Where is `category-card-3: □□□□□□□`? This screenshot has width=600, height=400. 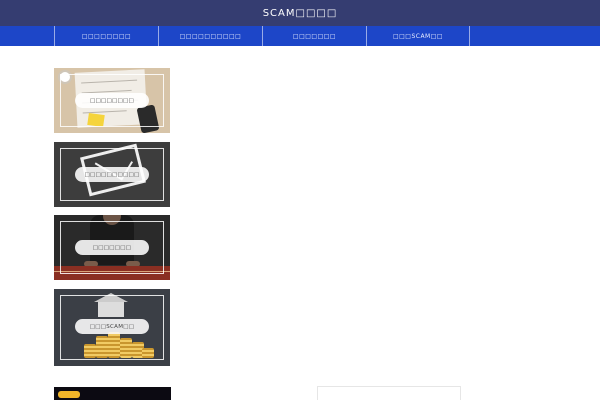 category-card-3: □□□□□□□ is located at coordinates (112, 247).